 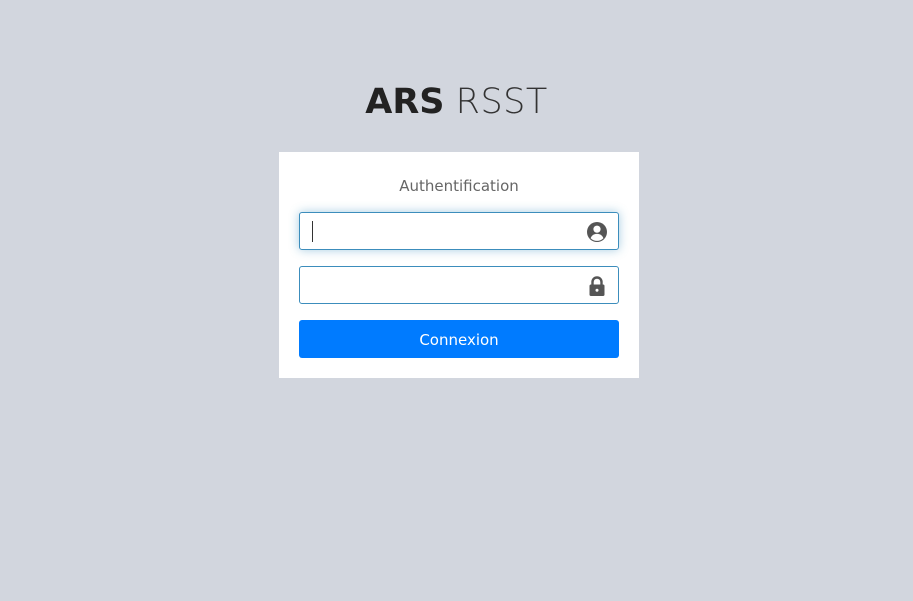 What do you see at coordinates (501, 102) in the screenshot?
I see `brand-secondary: RSST` at bounding box center [501, 102].